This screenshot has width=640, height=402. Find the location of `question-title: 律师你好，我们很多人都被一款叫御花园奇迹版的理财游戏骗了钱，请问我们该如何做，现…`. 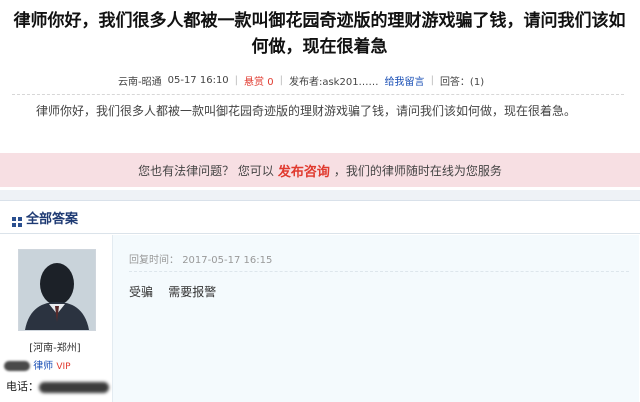

question-title: 律师你好，我们很多人都被一款叫御花园奇迹版的理财游戏骗了钱，请问我们该如何做，现… is located at coordinates (319, 34).